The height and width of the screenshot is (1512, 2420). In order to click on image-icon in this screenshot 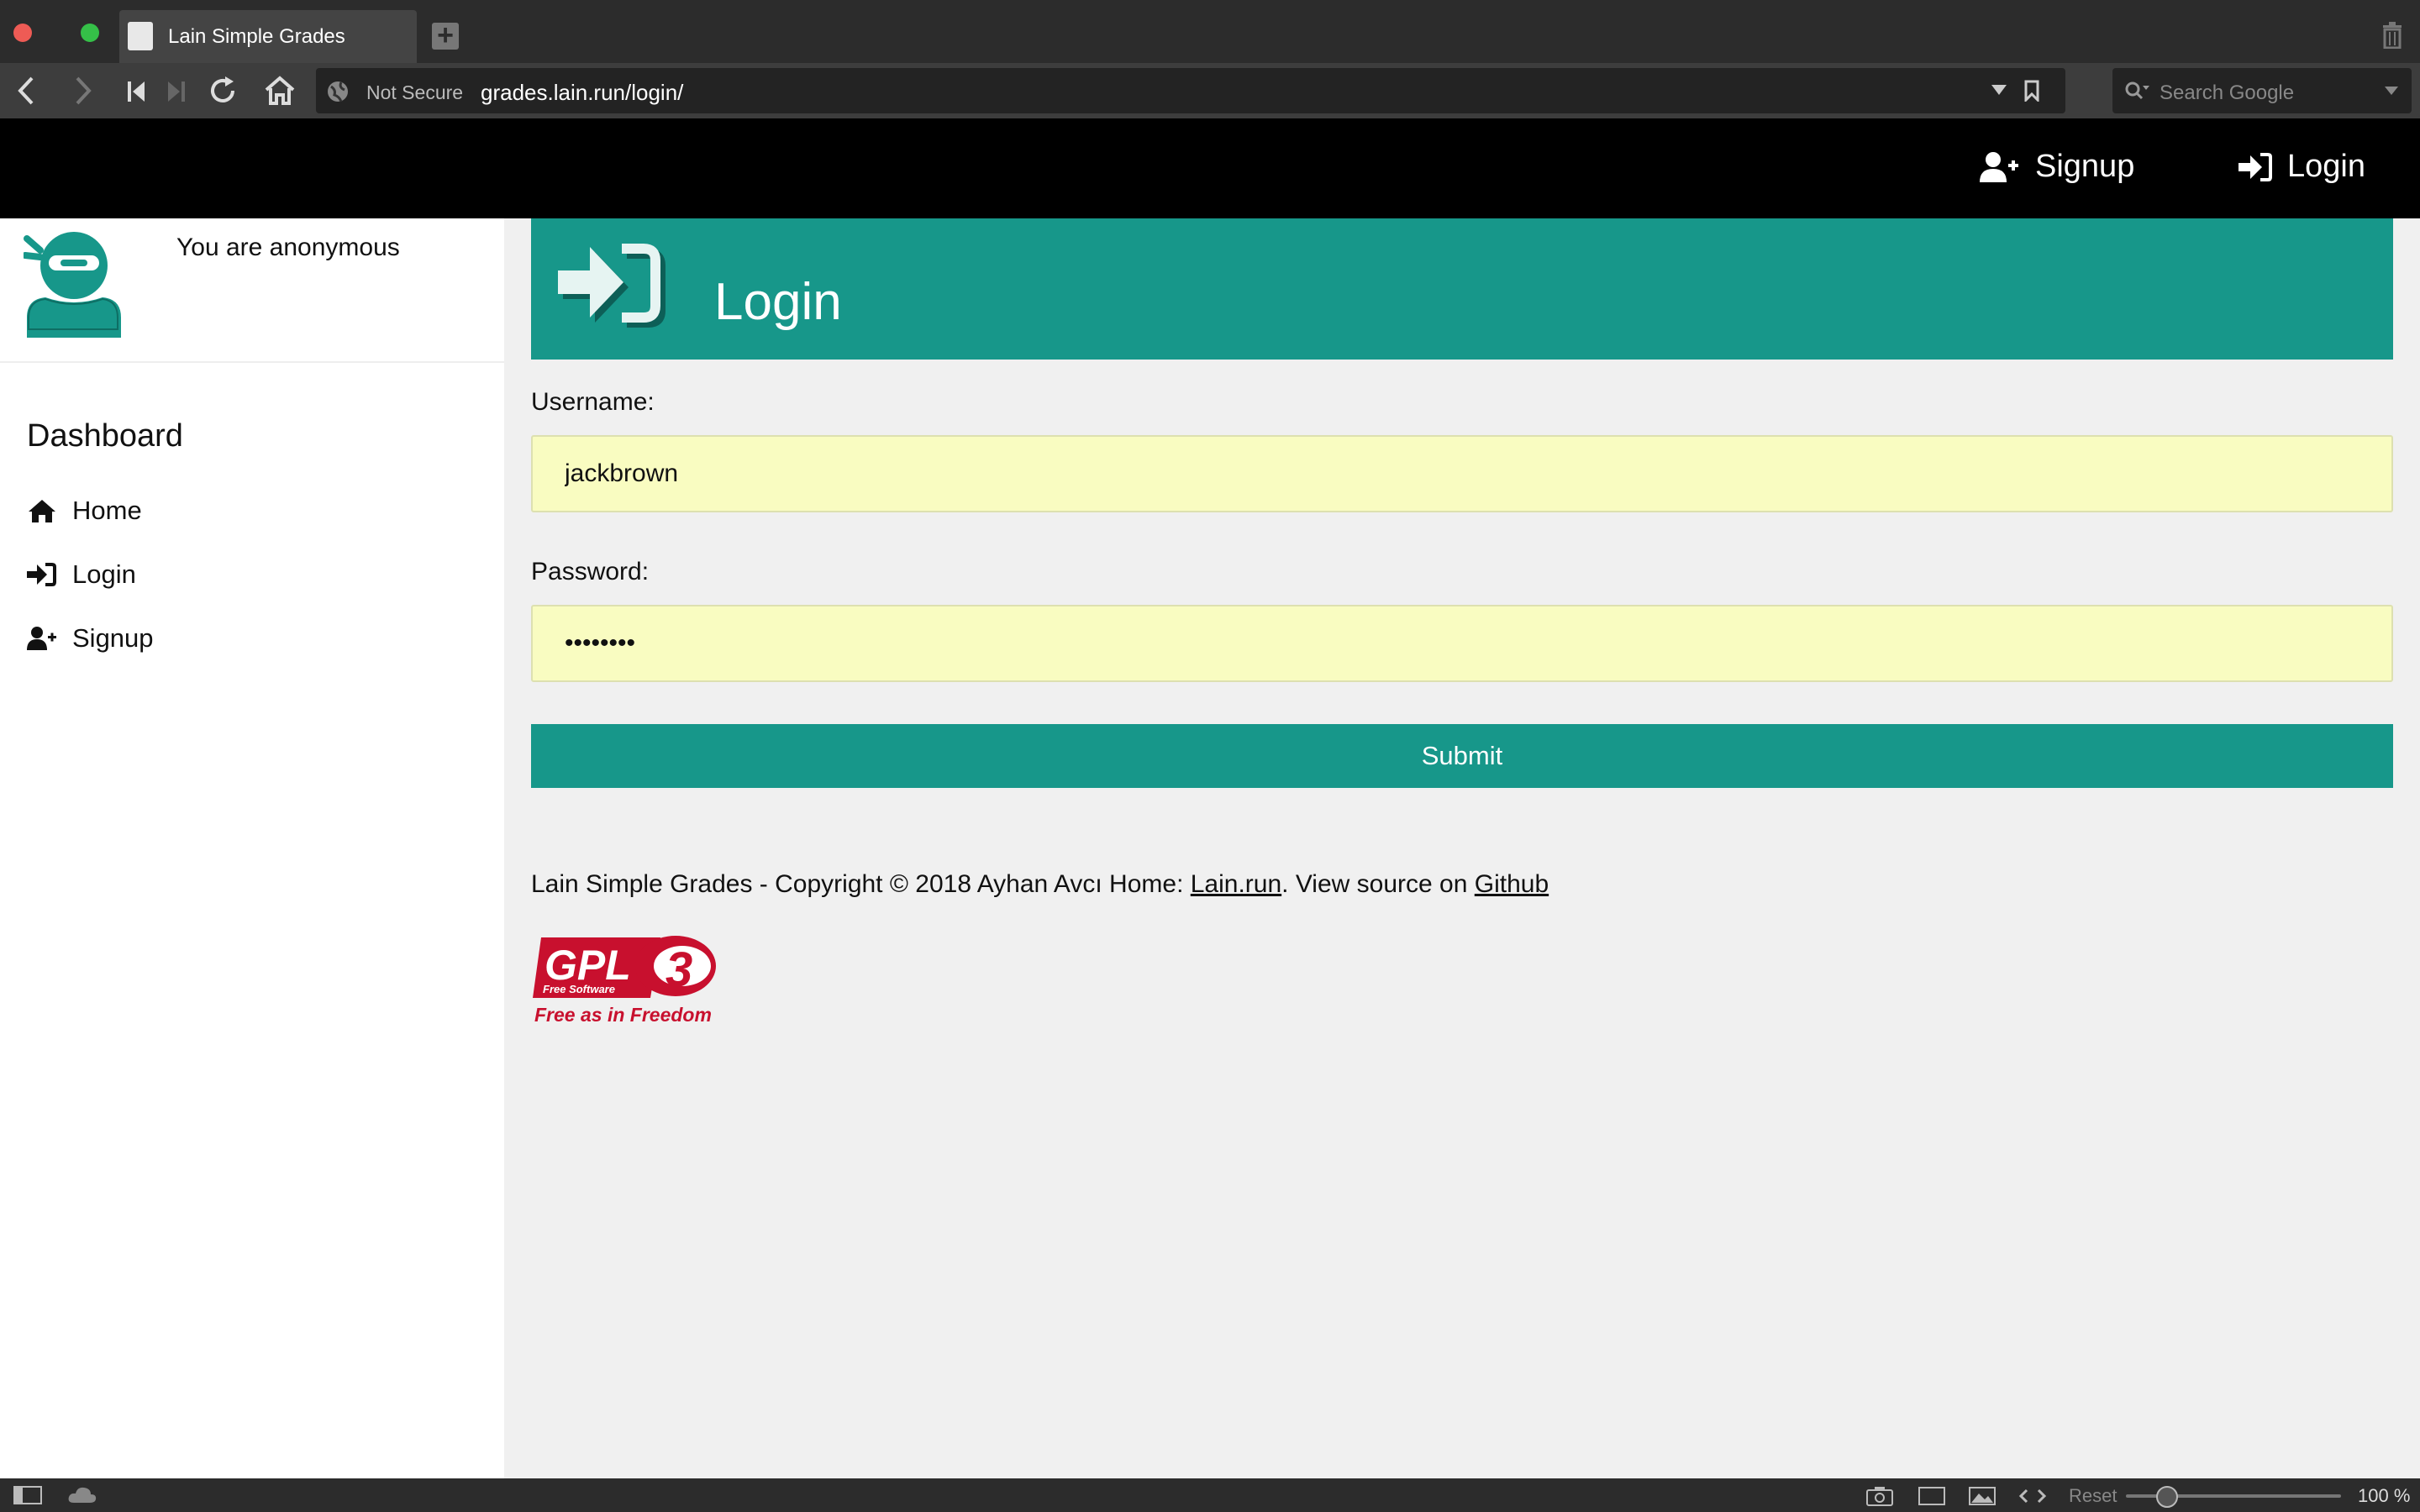, I will do `click(1982, 1496)`.